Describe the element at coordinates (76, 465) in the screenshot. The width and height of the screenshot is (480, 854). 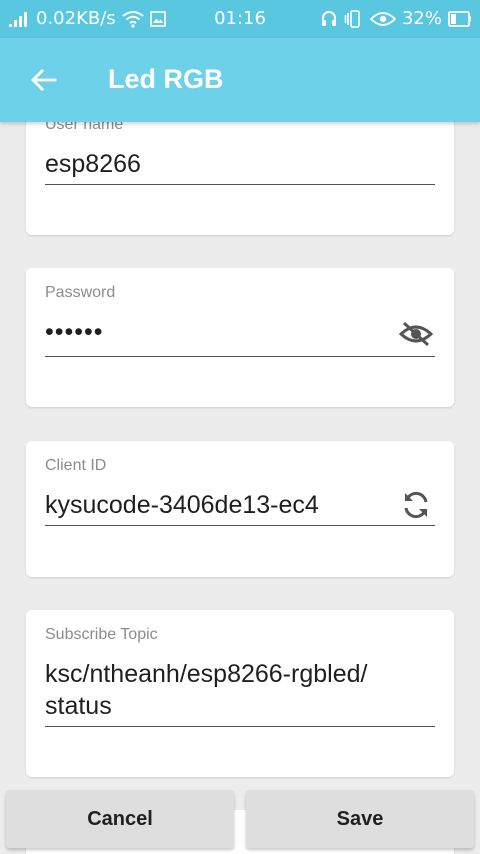
I see `client-id-label: Client ID` at that location.